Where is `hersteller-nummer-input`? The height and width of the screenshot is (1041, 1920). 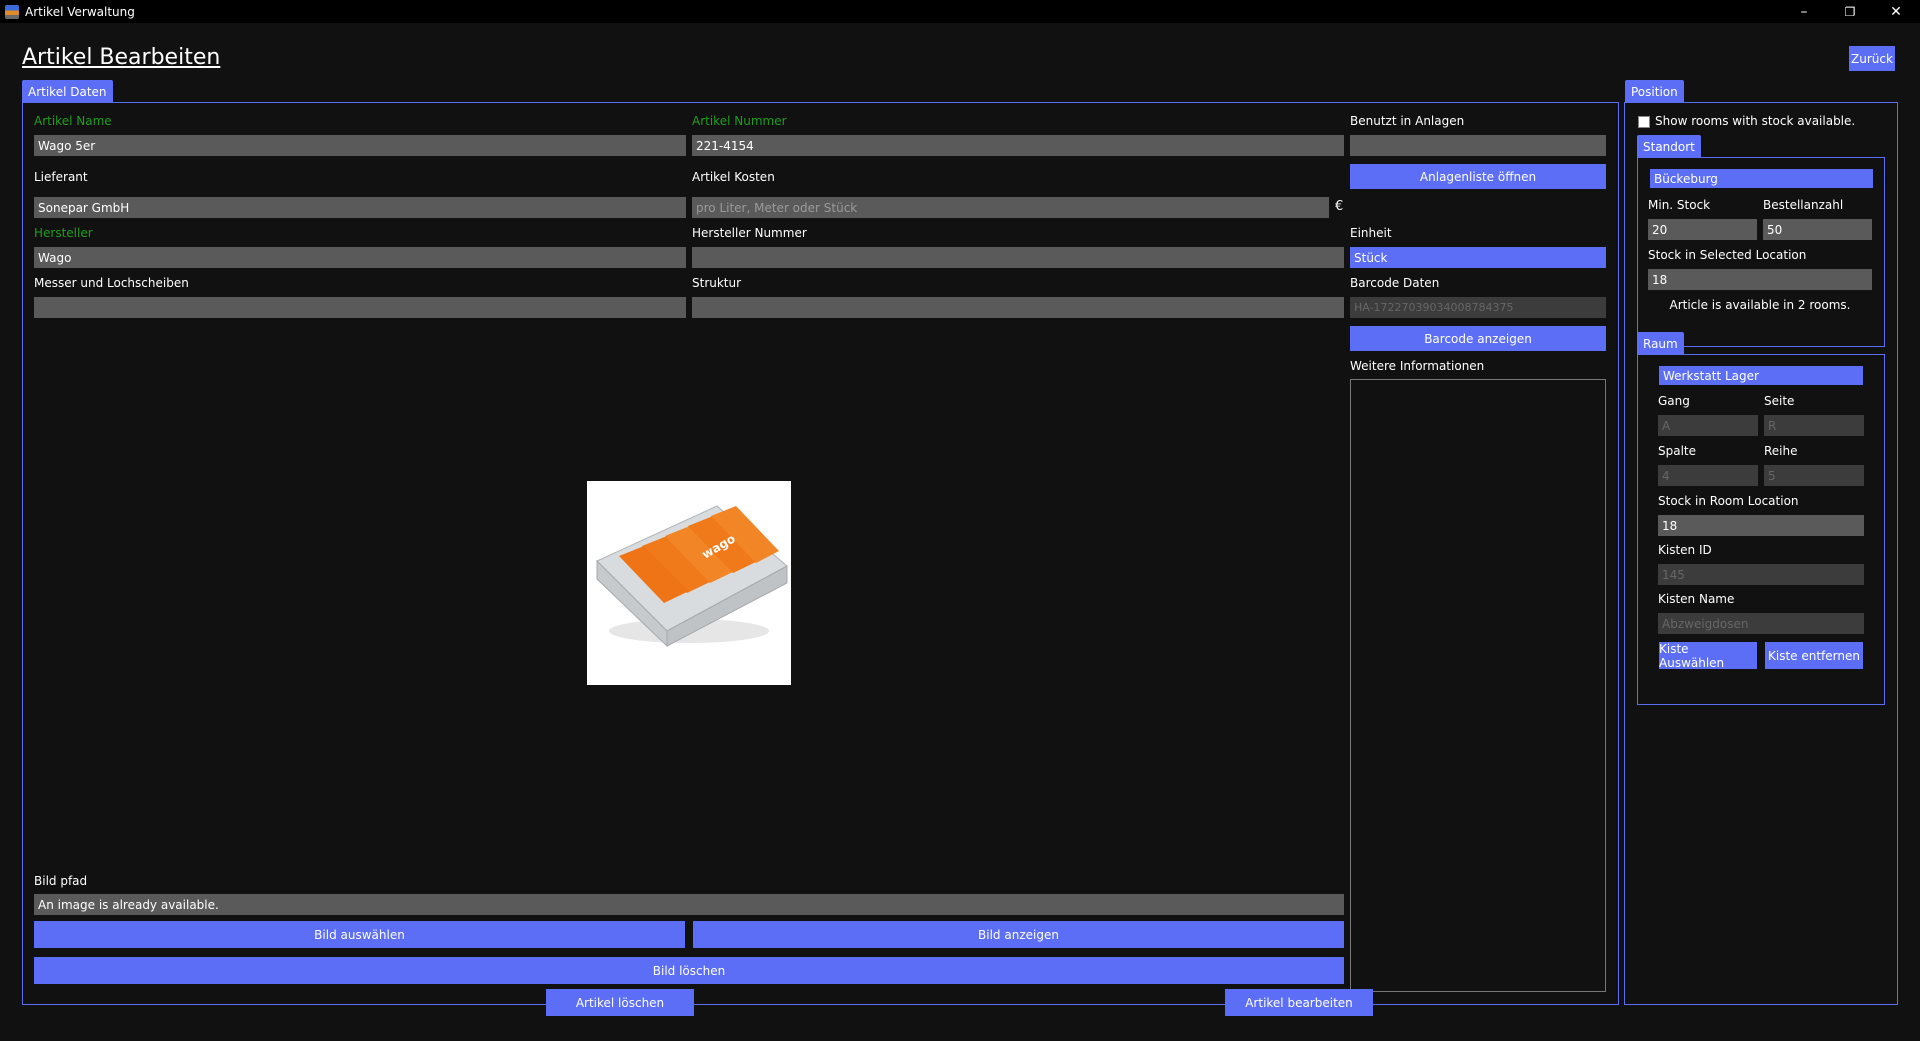
hersteller-nummer-input is located at coordinates (1018, 257).